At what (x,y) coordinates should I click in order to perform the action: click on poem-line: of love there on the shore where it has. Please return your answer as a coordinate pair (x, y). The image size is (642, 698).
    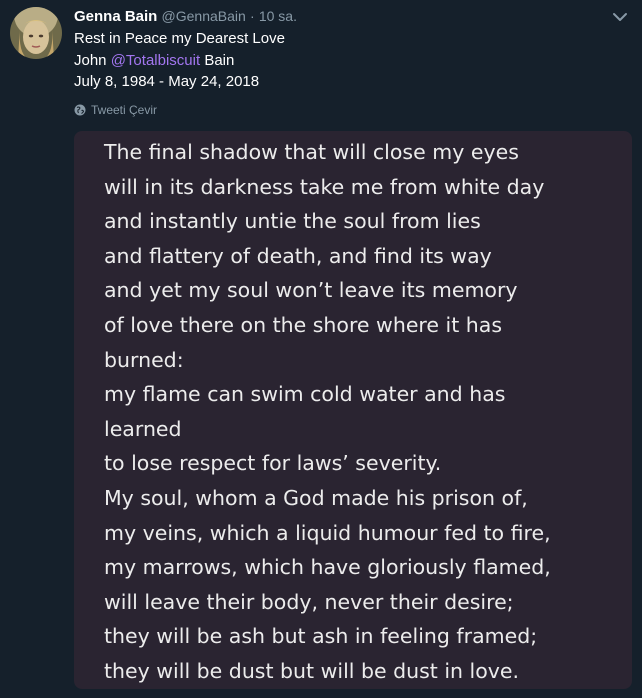
    Looking at the image, I should click on (303, 324).